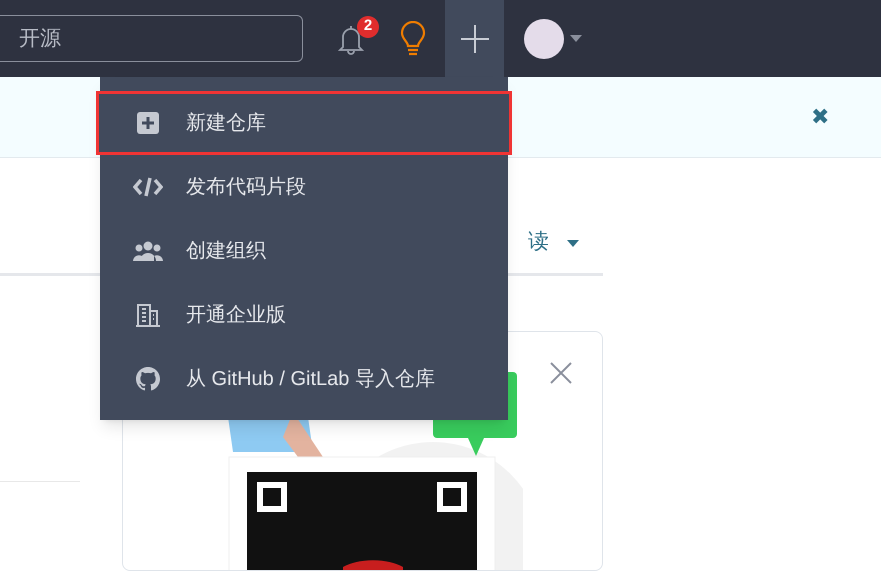  I want to click on close-button, so click(561, 373).